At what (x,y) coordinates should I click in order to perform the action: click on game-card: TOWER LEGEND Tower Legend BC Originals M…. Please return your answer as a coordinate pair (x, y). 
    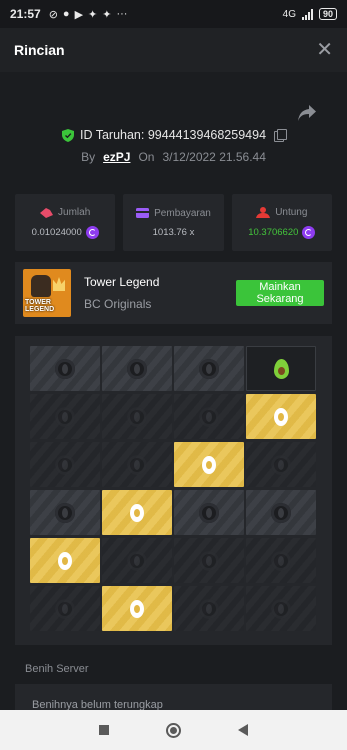
    Looking at the image, I should click on (173, 293).